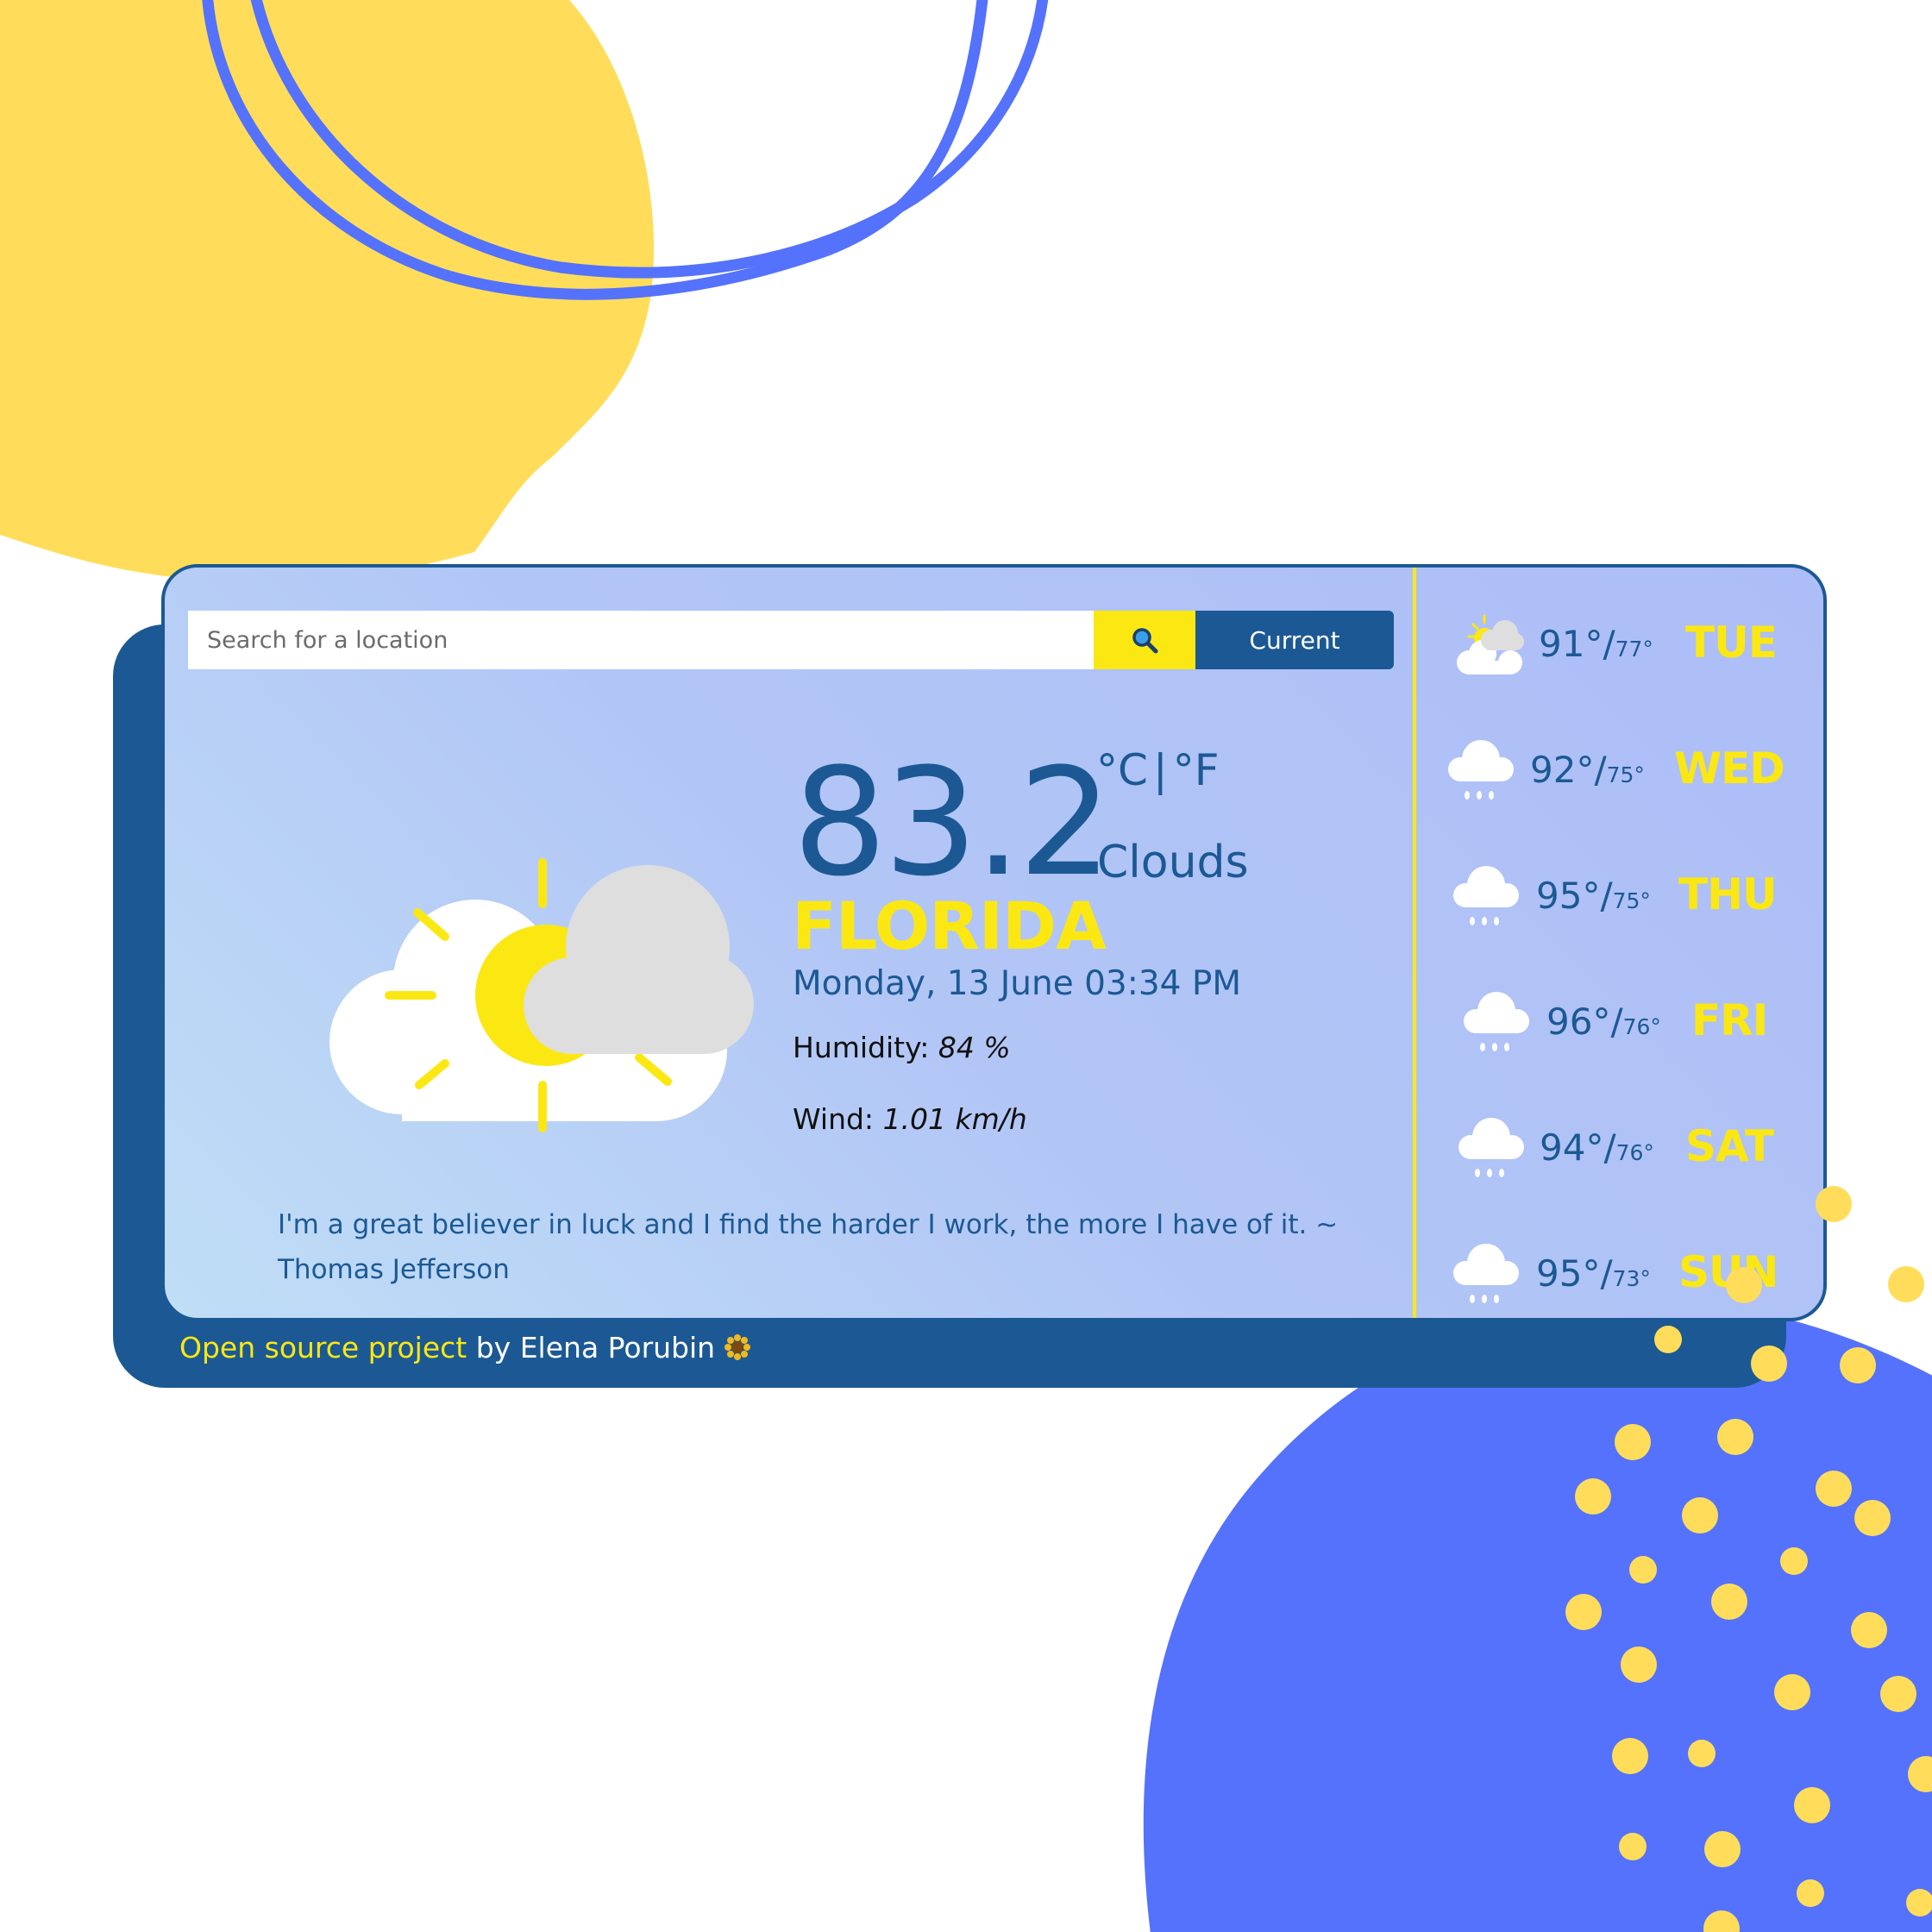 The height and width of the screenshot is (1932, 1932). I want to click on search-icon, so click(1145, 641).